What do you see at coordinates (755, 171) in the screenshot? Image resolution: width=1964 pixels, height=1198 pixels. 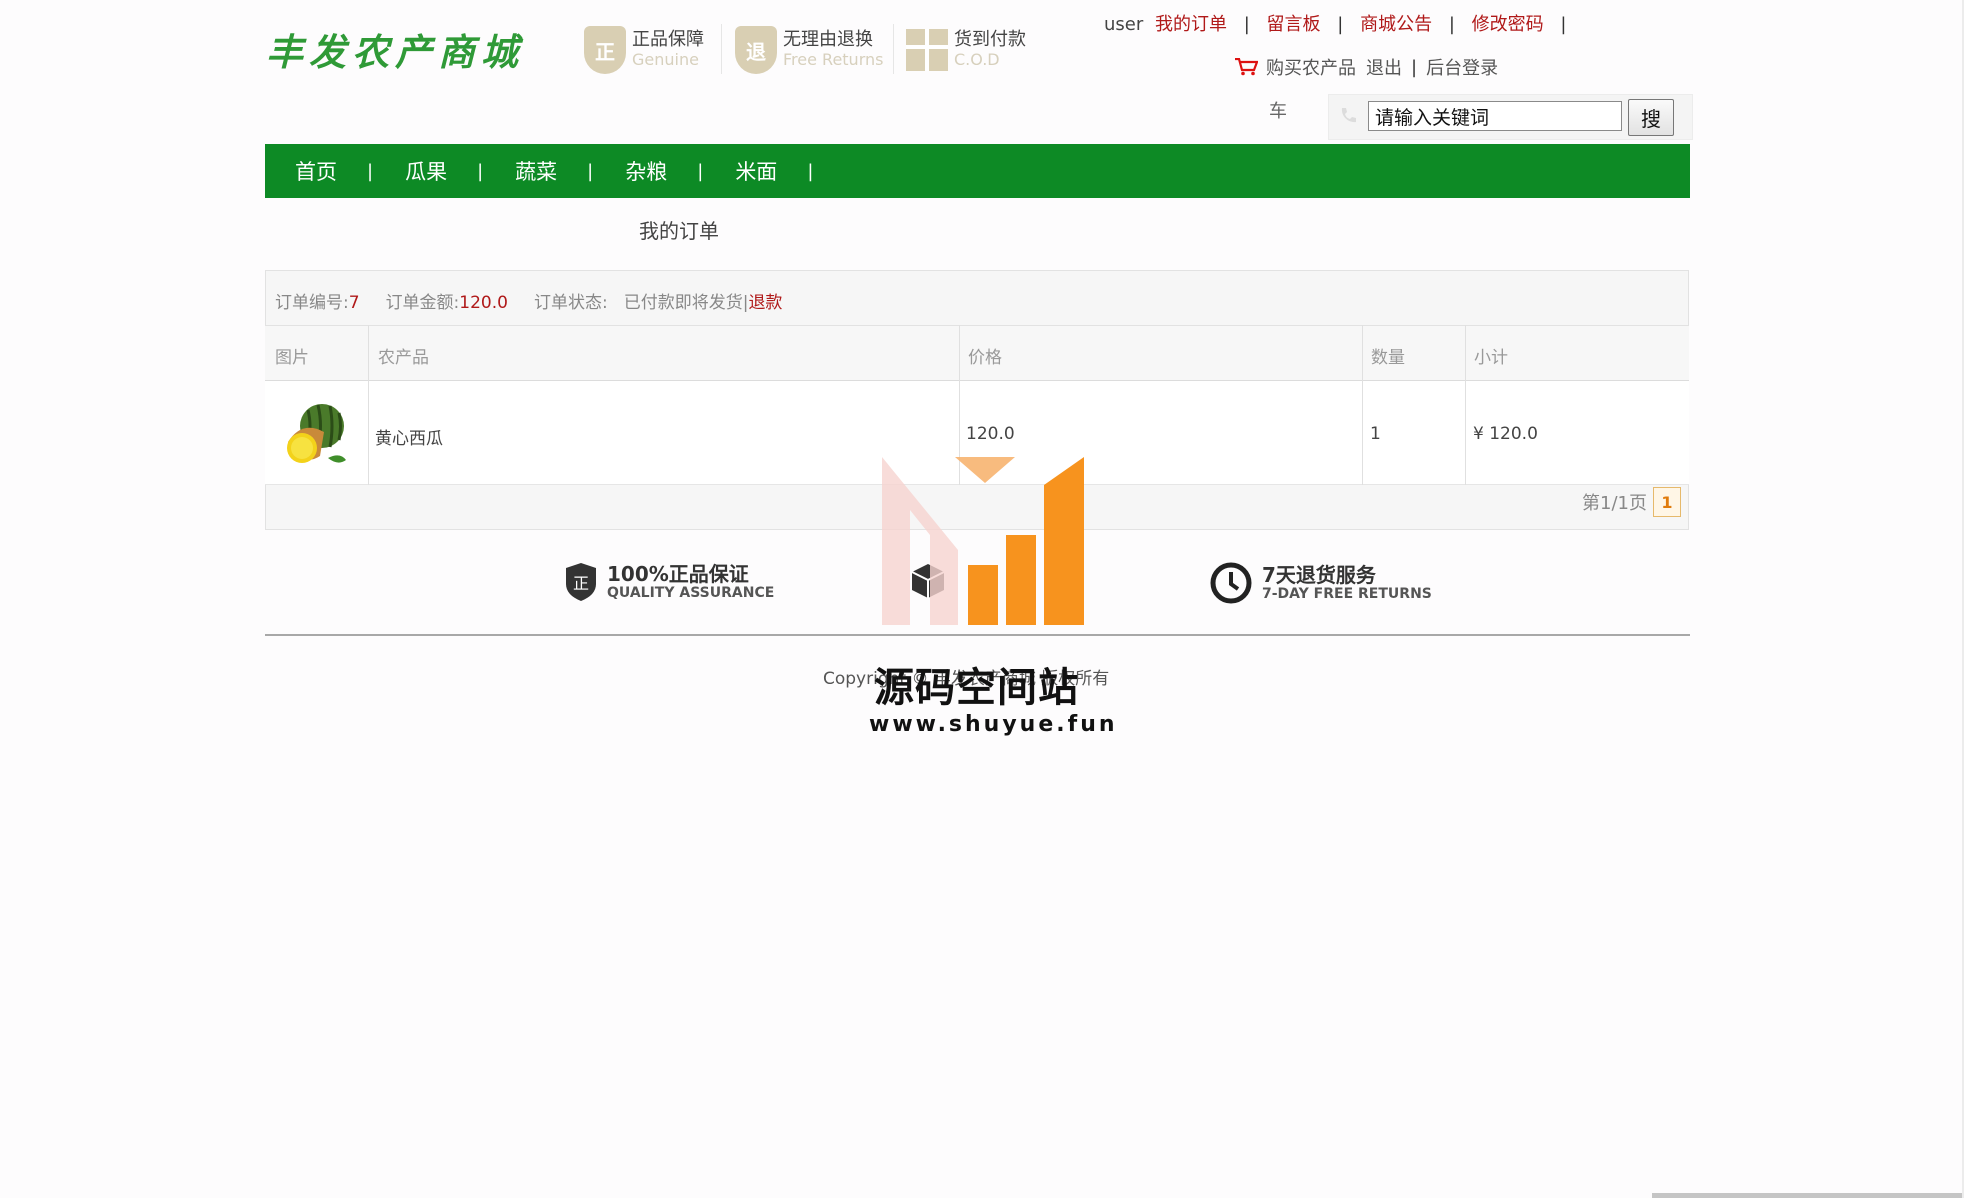 I see `nav-item-rice-noodles: 米面` at bounding box center [755, 171].